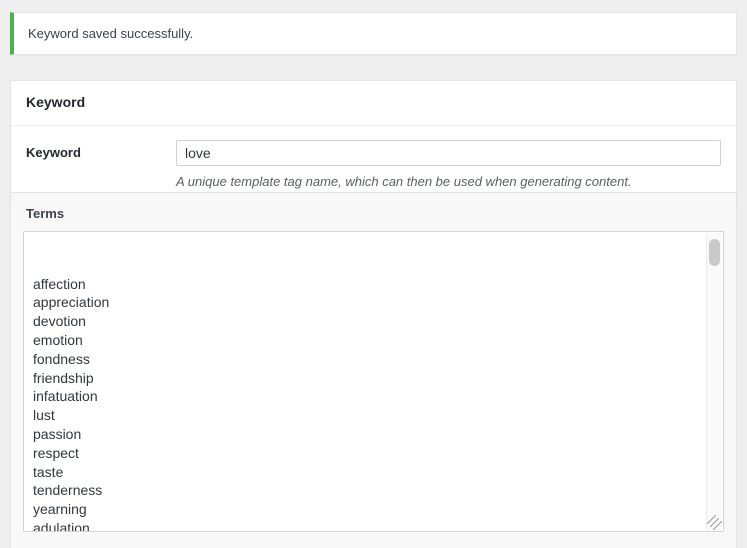 This screenshot has width=747, height=548. Describe the element at coordinates (57, 433) in the screenshot. I see `term-line: passion` at that location.